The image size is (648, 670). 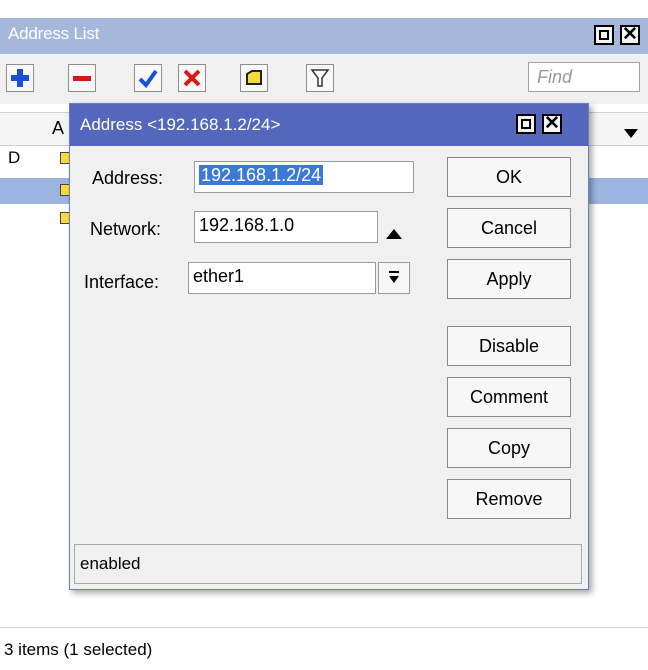 I want to click on minus-icon, so click(x=82, y=78).